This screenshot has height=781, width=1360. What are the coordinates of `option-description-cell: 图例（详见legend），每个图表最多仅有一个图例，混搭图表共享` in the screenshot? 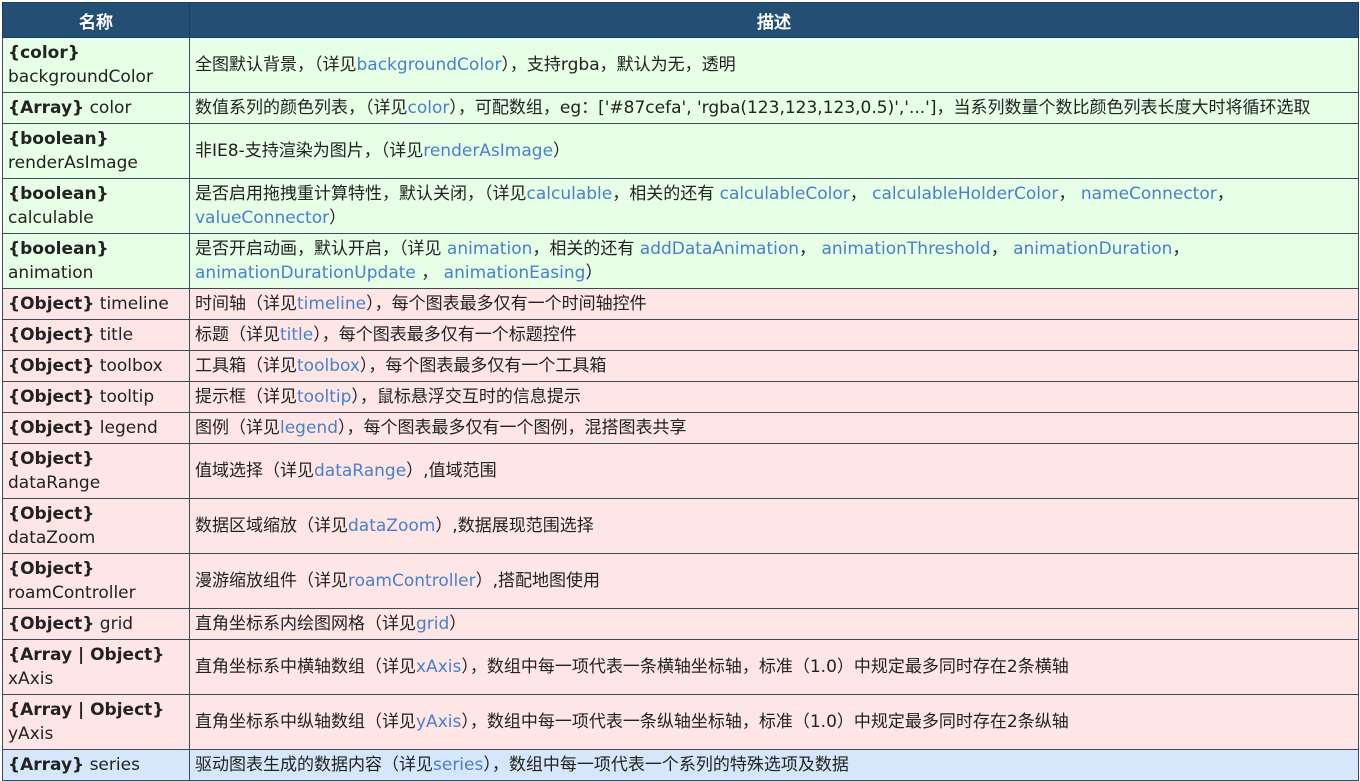 It's located at (774, 428).